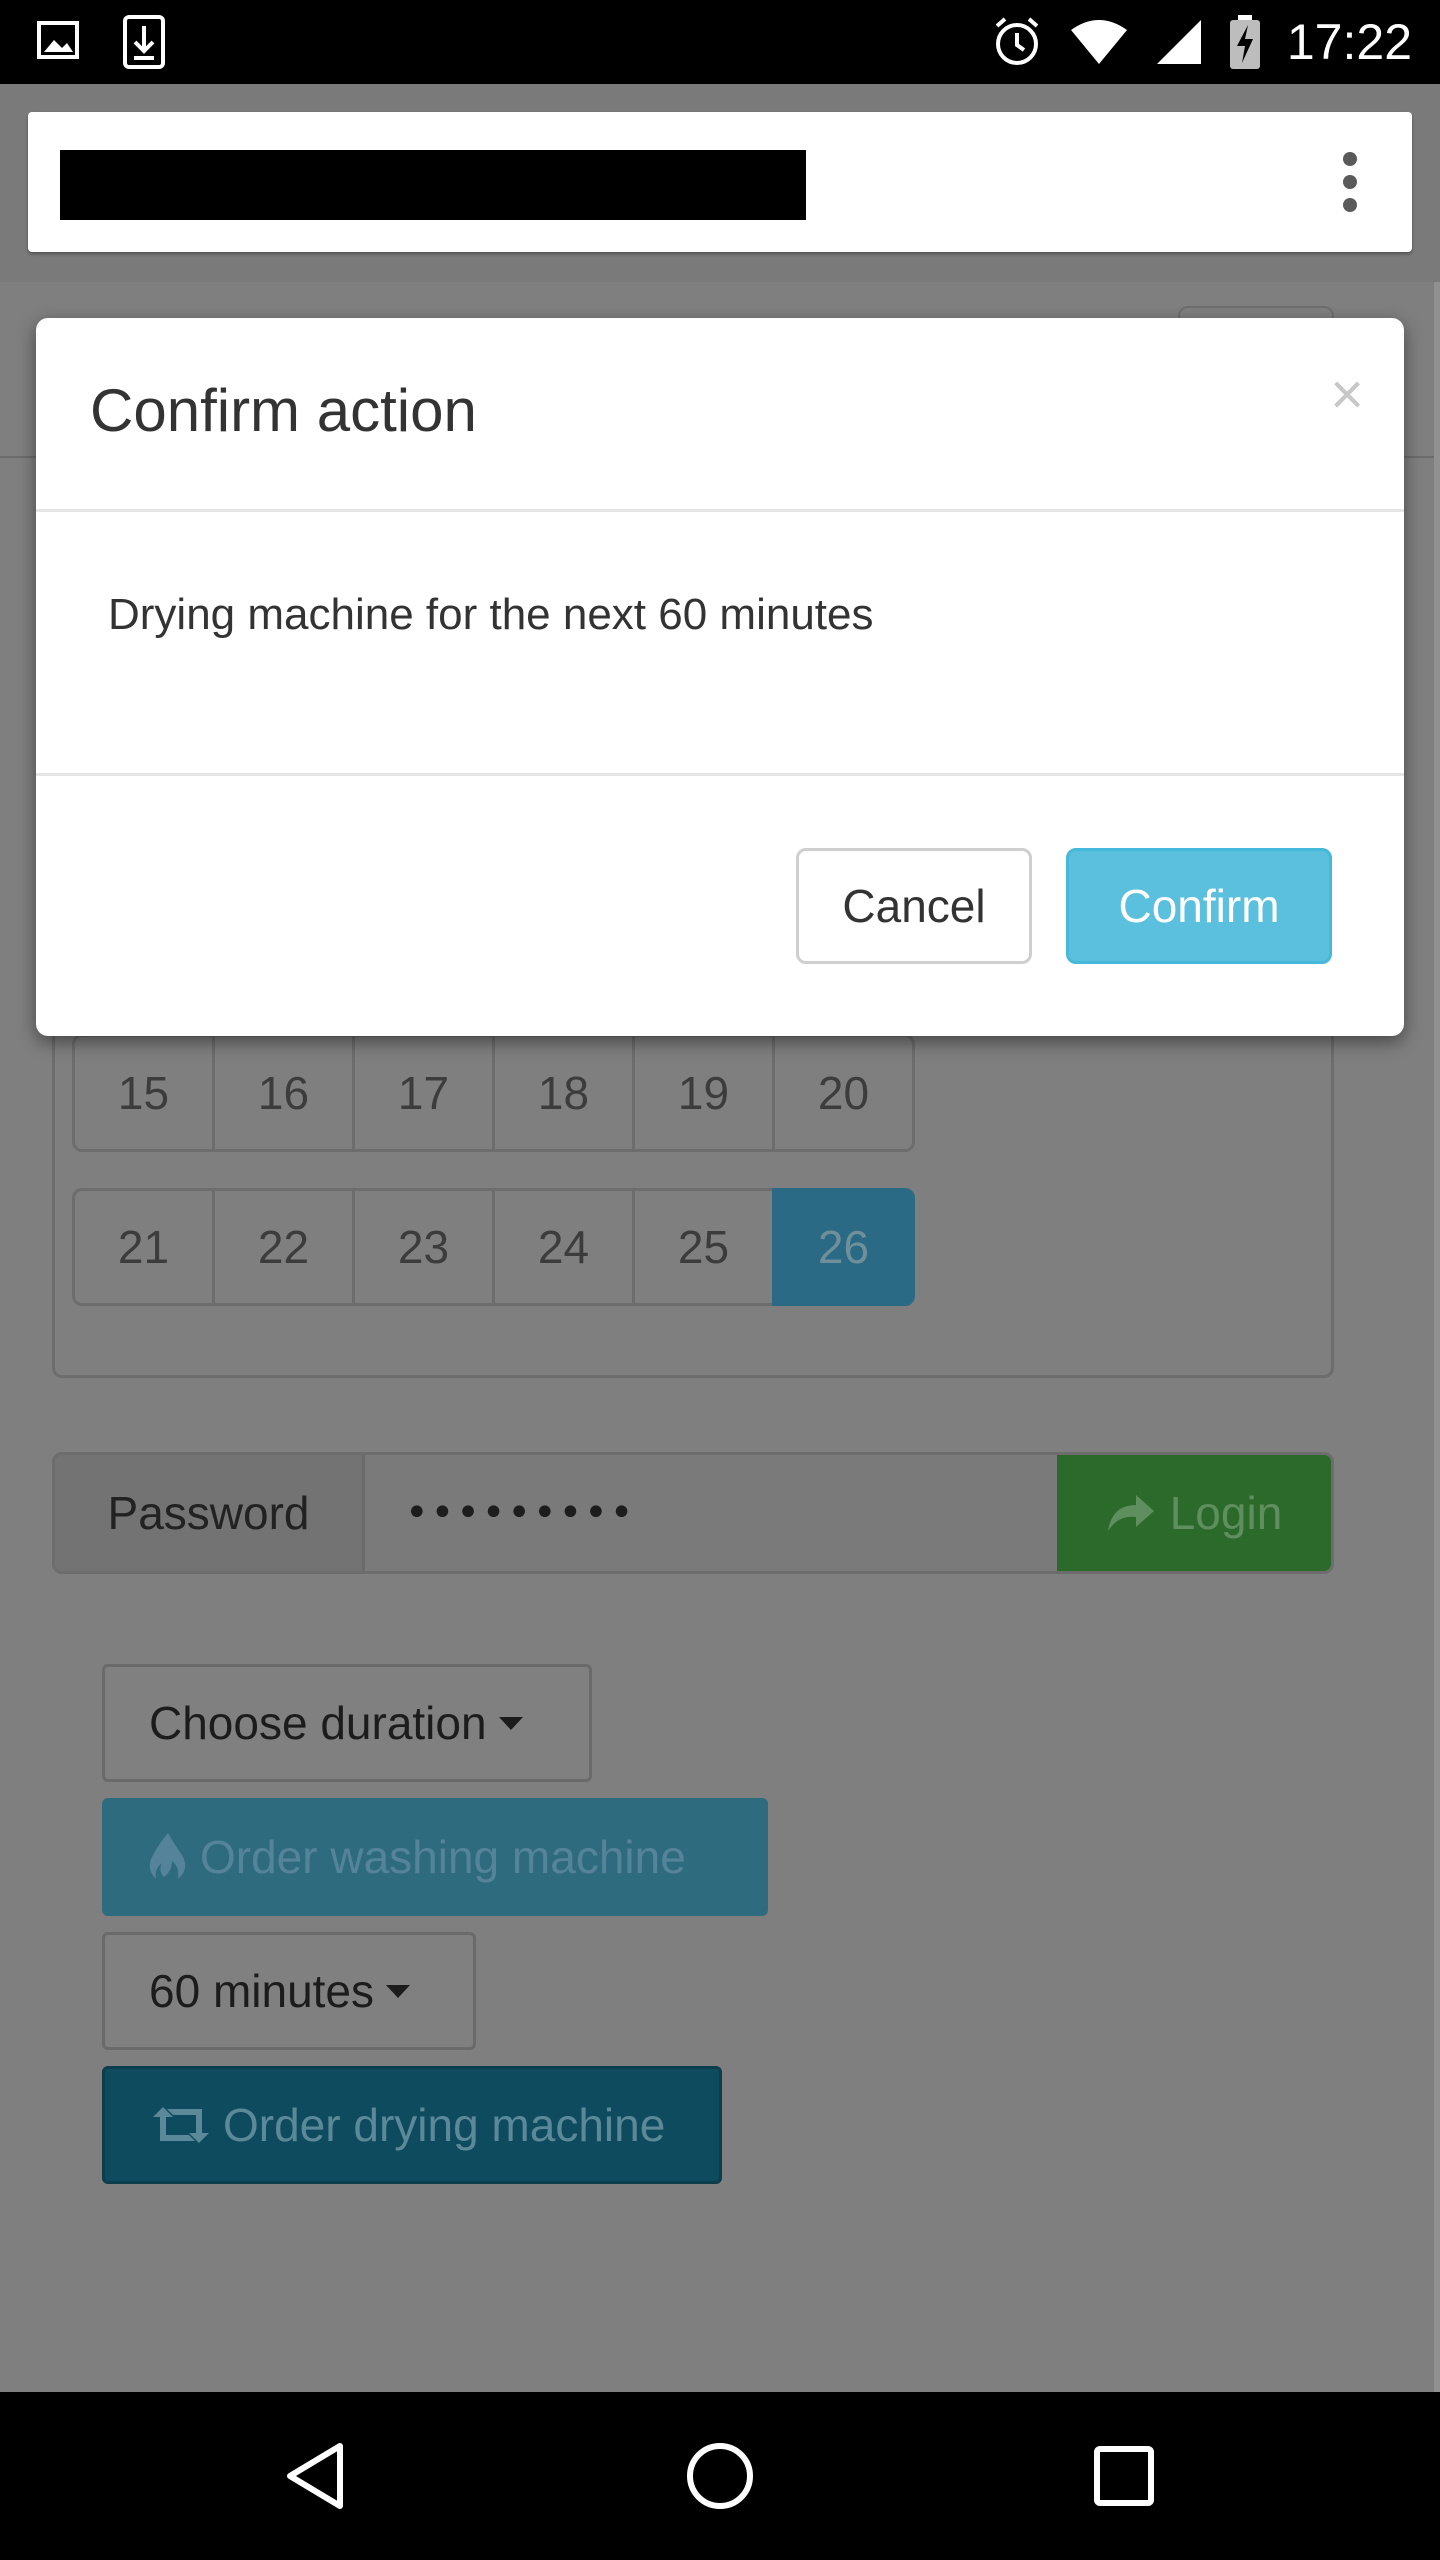 The height and width of the screenshot is (2560, 1440). I want to click on order-drying-machine-label: Order drying machine, so click(444, 2125).